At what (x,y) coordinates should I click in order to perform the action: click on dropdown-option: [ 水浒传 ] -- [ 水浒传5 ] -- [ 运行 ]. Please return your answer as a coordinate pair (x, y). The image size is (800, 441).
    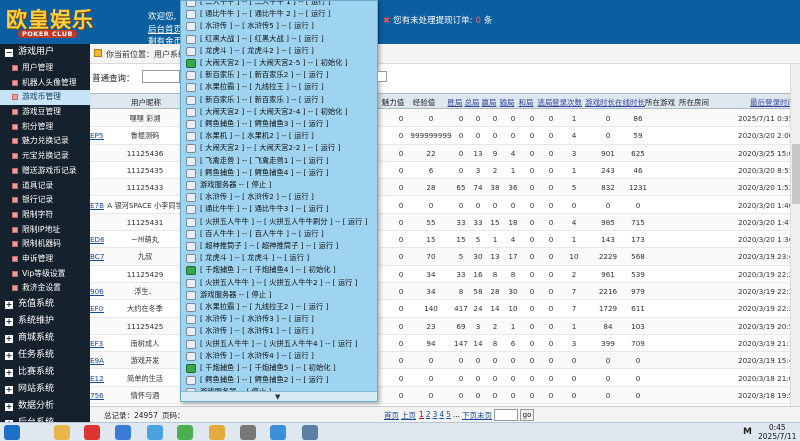
    Looking at the image, I should click on (279, 26).